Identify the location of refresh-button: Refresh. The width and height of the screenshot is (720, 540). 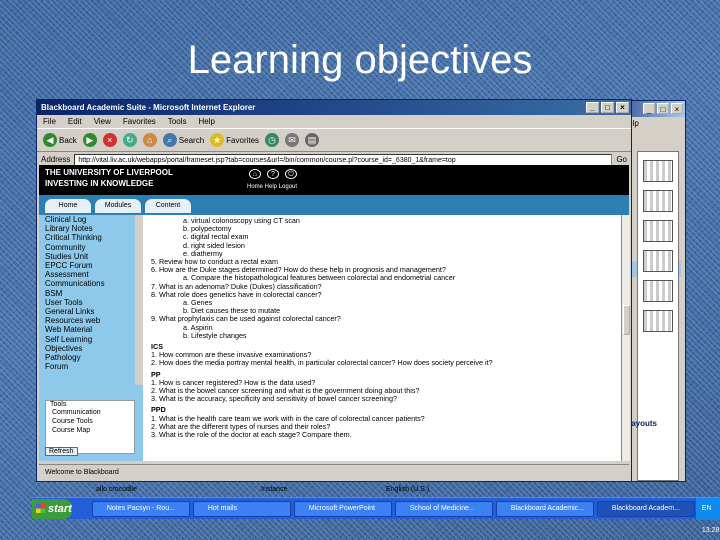
(61, 451).